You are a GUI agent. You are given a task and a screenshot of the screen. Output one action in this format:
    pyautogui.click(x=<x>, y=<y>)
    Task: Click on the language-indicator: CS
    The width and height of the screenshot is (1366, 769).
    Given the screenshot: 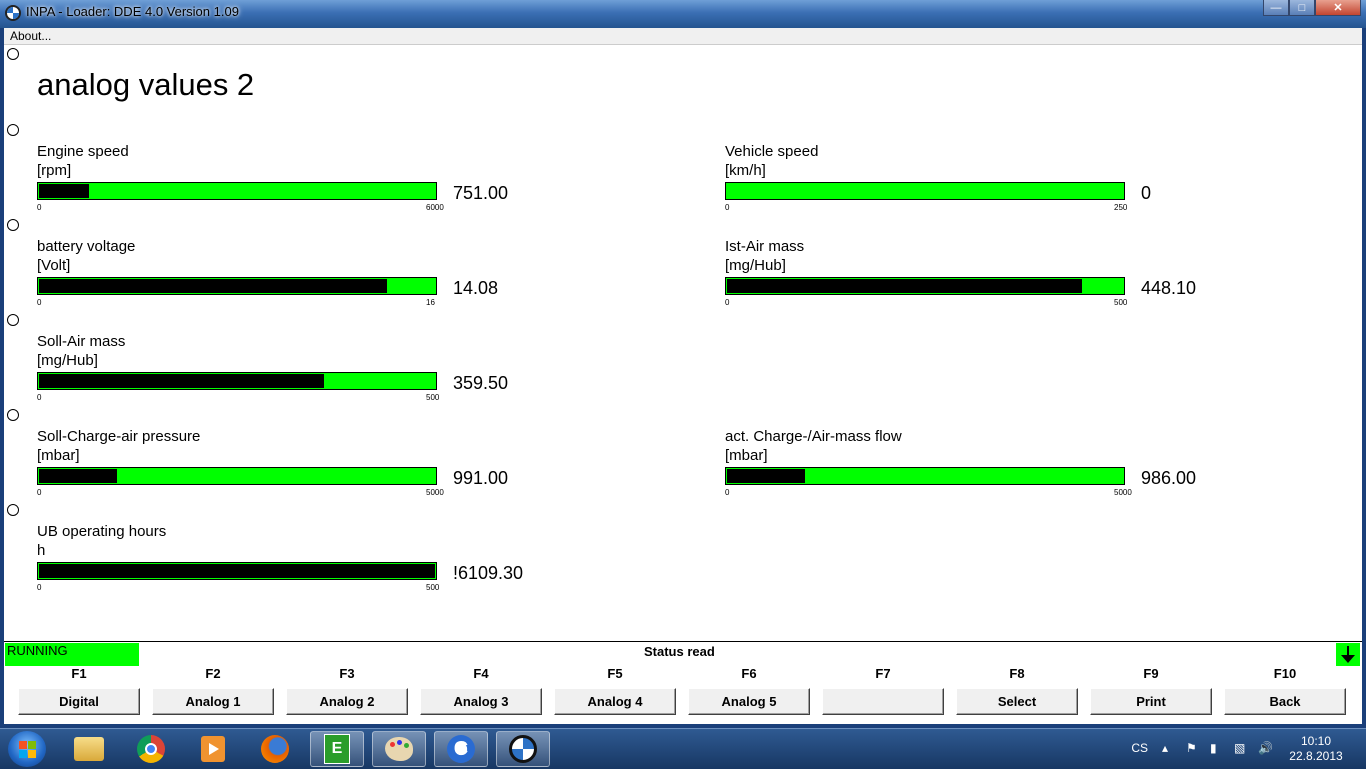 What is the action you would take?
    pyautogui.click(x=1139, y=748)
    